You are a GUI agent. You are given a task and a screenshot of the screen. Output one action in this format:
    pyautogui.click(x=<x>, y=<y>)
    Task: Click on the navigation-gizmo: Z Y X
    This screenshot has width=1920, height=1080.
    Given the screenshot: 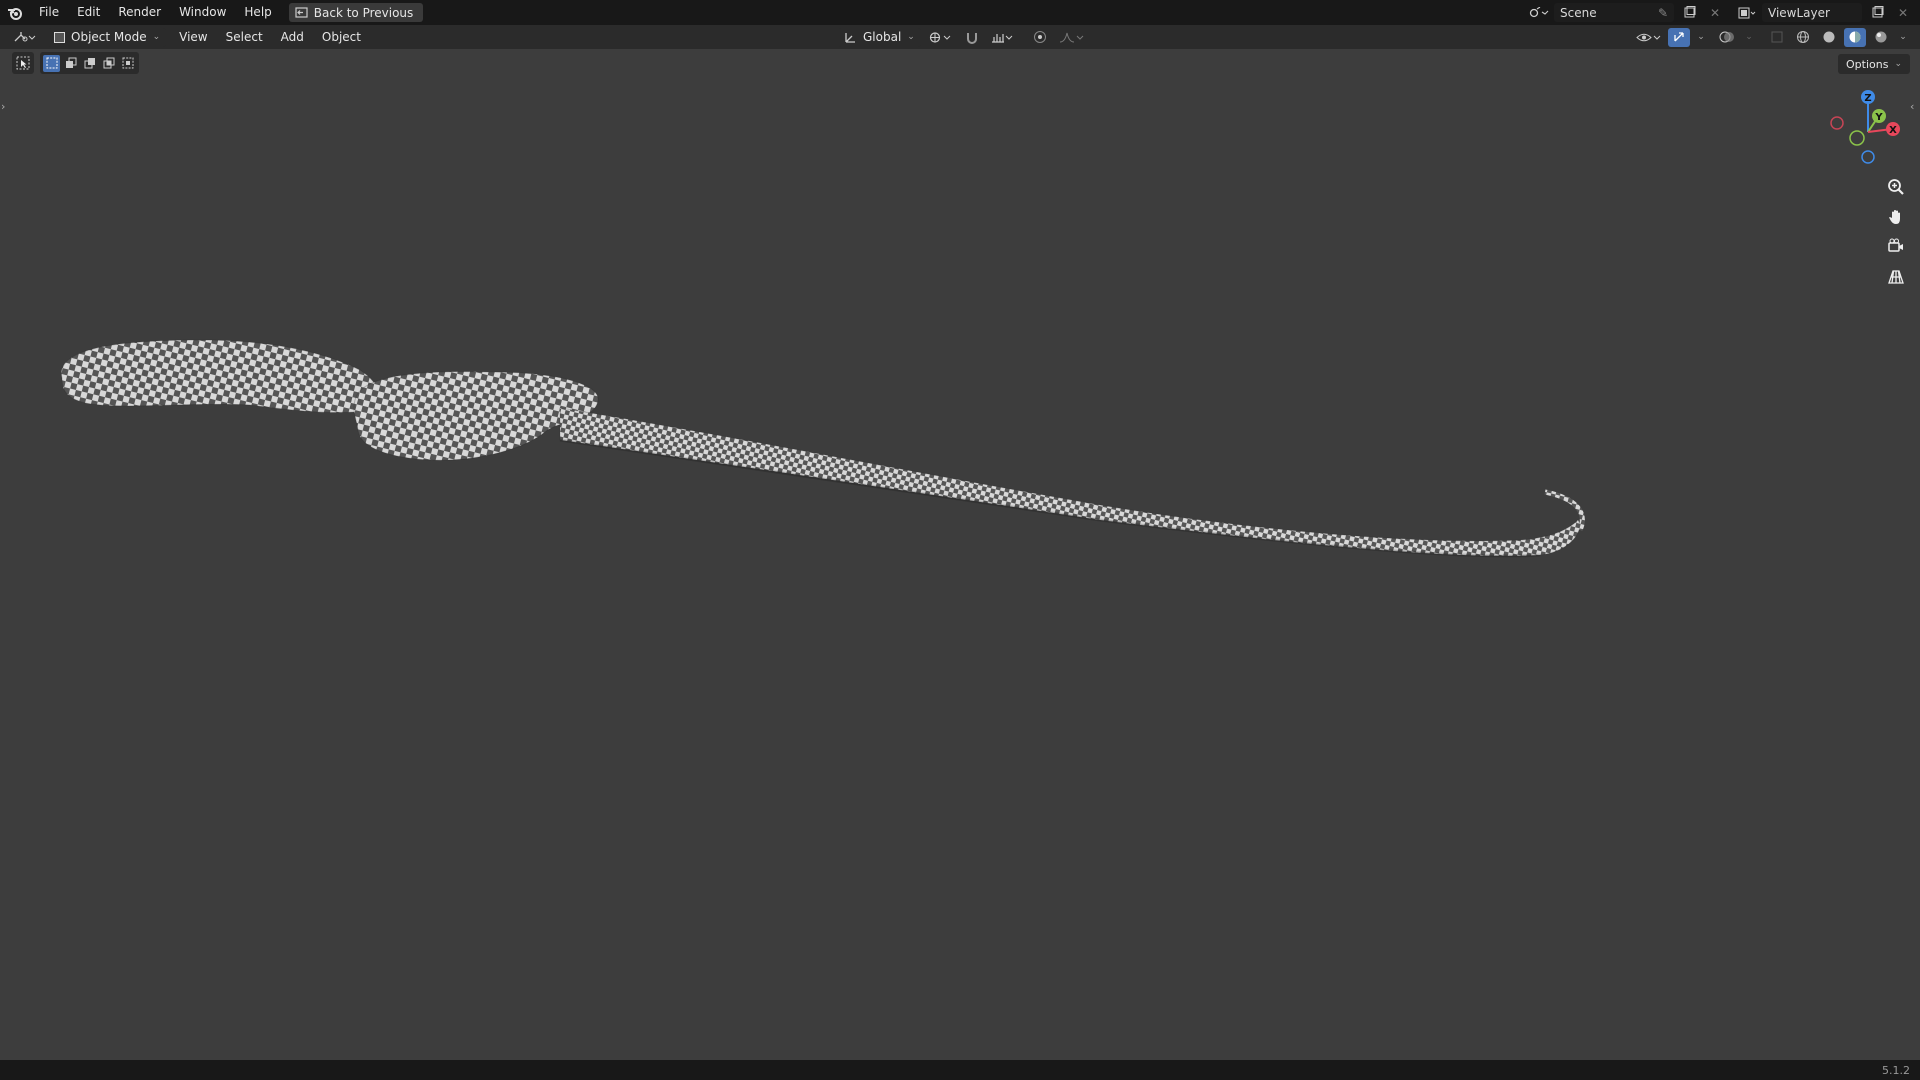 What is the action you would take?
    pyautogui.click(x=1865, y=131)
    